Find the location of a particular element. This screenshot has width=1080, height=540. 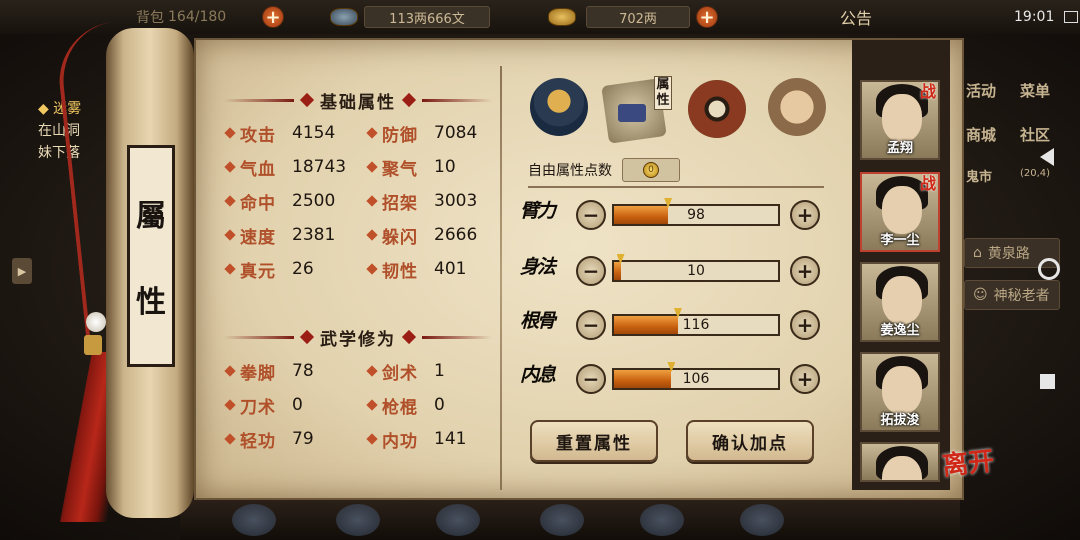

party-member-portrait: 拓拔浚 is located at coordinates (900, 392).